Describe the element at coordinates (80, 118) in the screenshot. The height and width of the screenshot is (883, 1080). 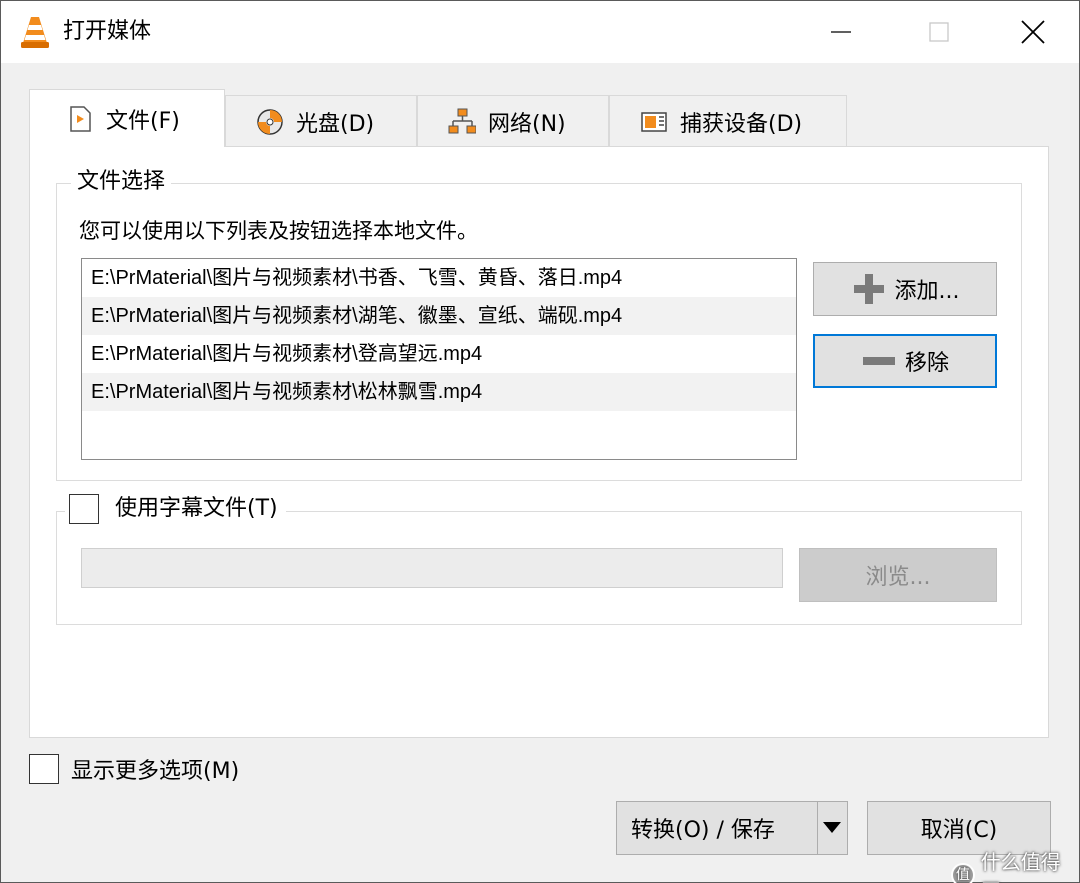
I see `file-play-icon` at that location.